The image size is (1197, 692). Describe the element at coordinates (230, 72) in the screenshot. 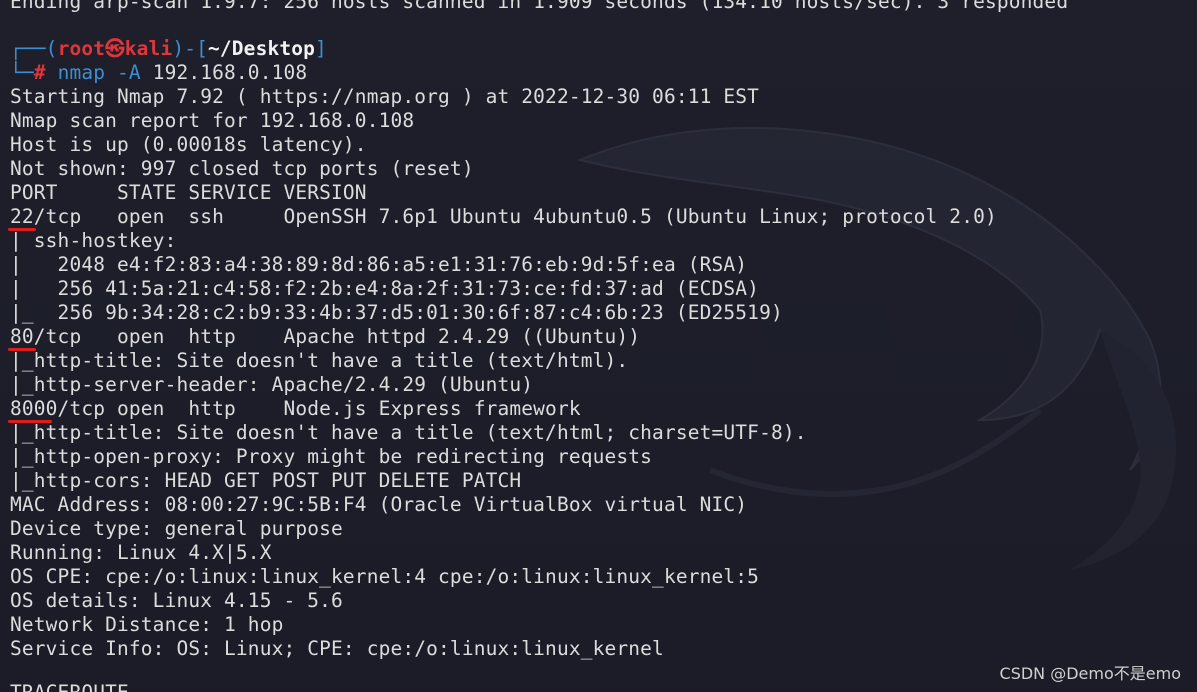

I see `command-target: 192.168.0.108` at that location.